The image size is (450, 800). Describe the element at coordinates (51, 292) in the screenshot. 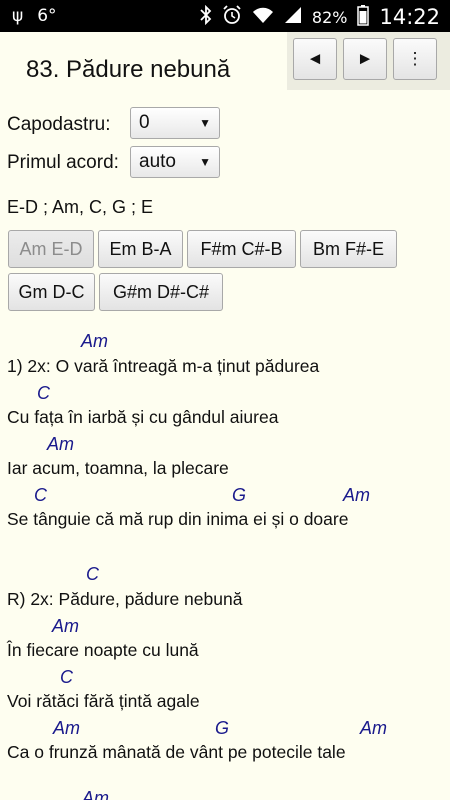

I see `transpose-button: Gm D-C` at that location.